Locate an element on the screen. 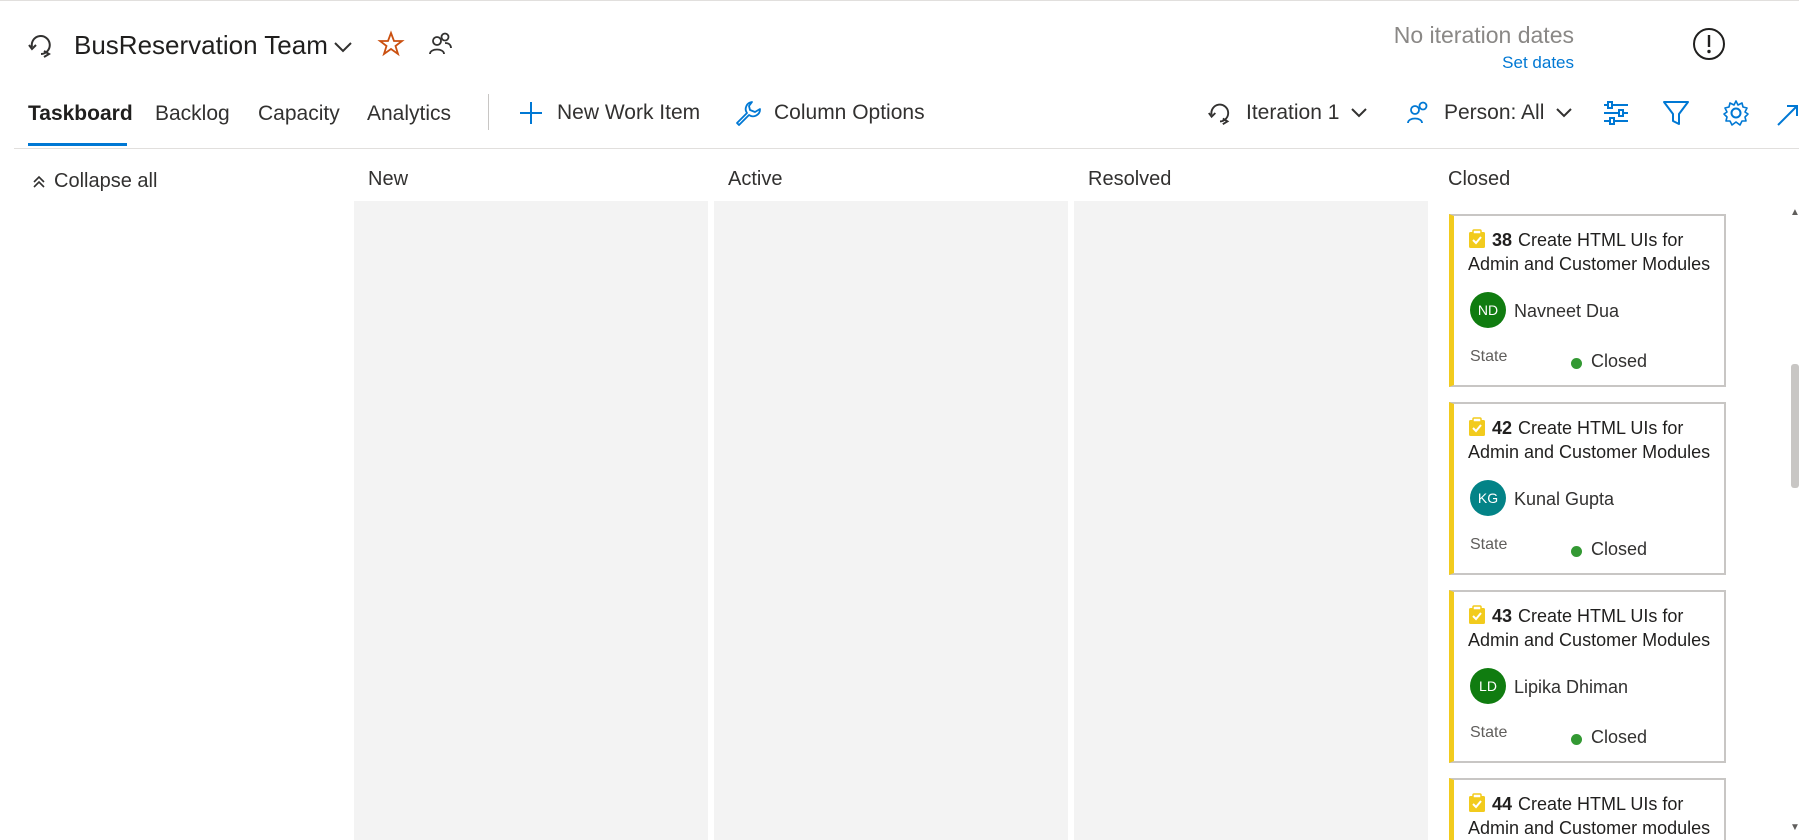  person-filter-label: Person: All is located at coordinates (1494, 112).